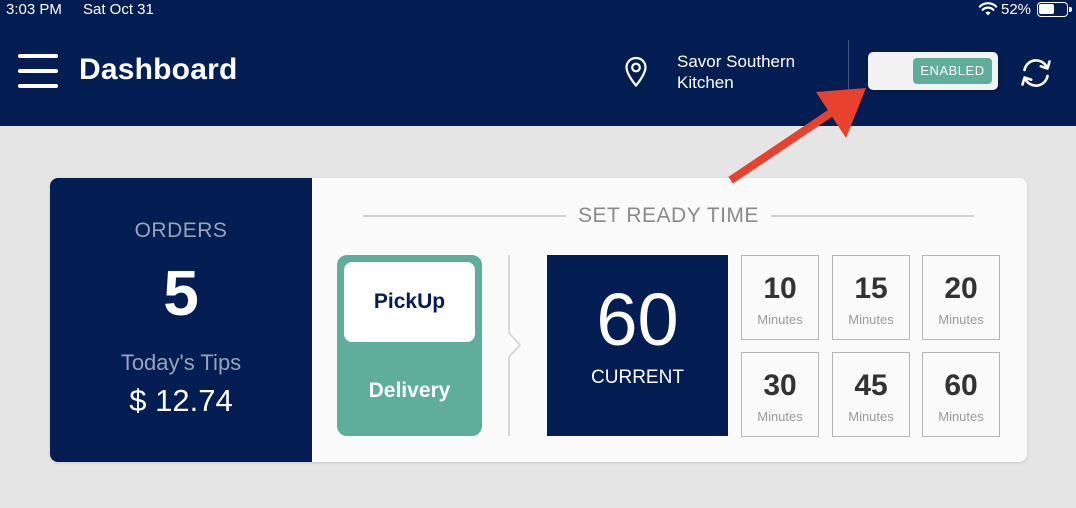 This screenshot has width=1076, height=508. I want to click on menu-icon, so click(38, 72).